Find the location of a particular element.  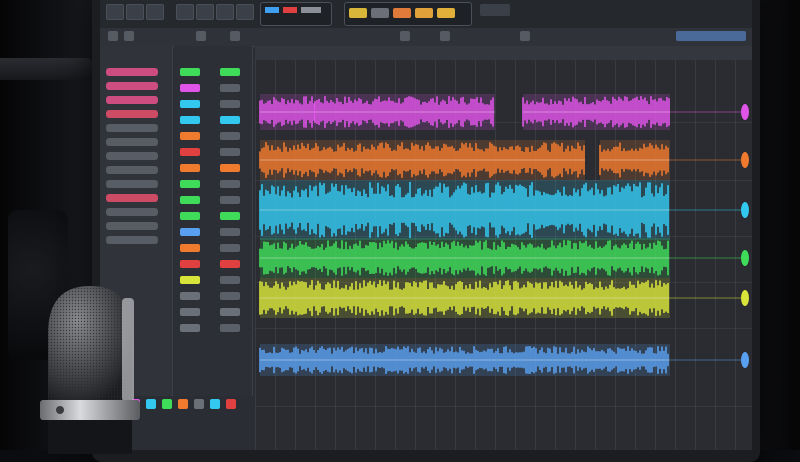

daw-top-toolbar is located at coordinates (426, 14).